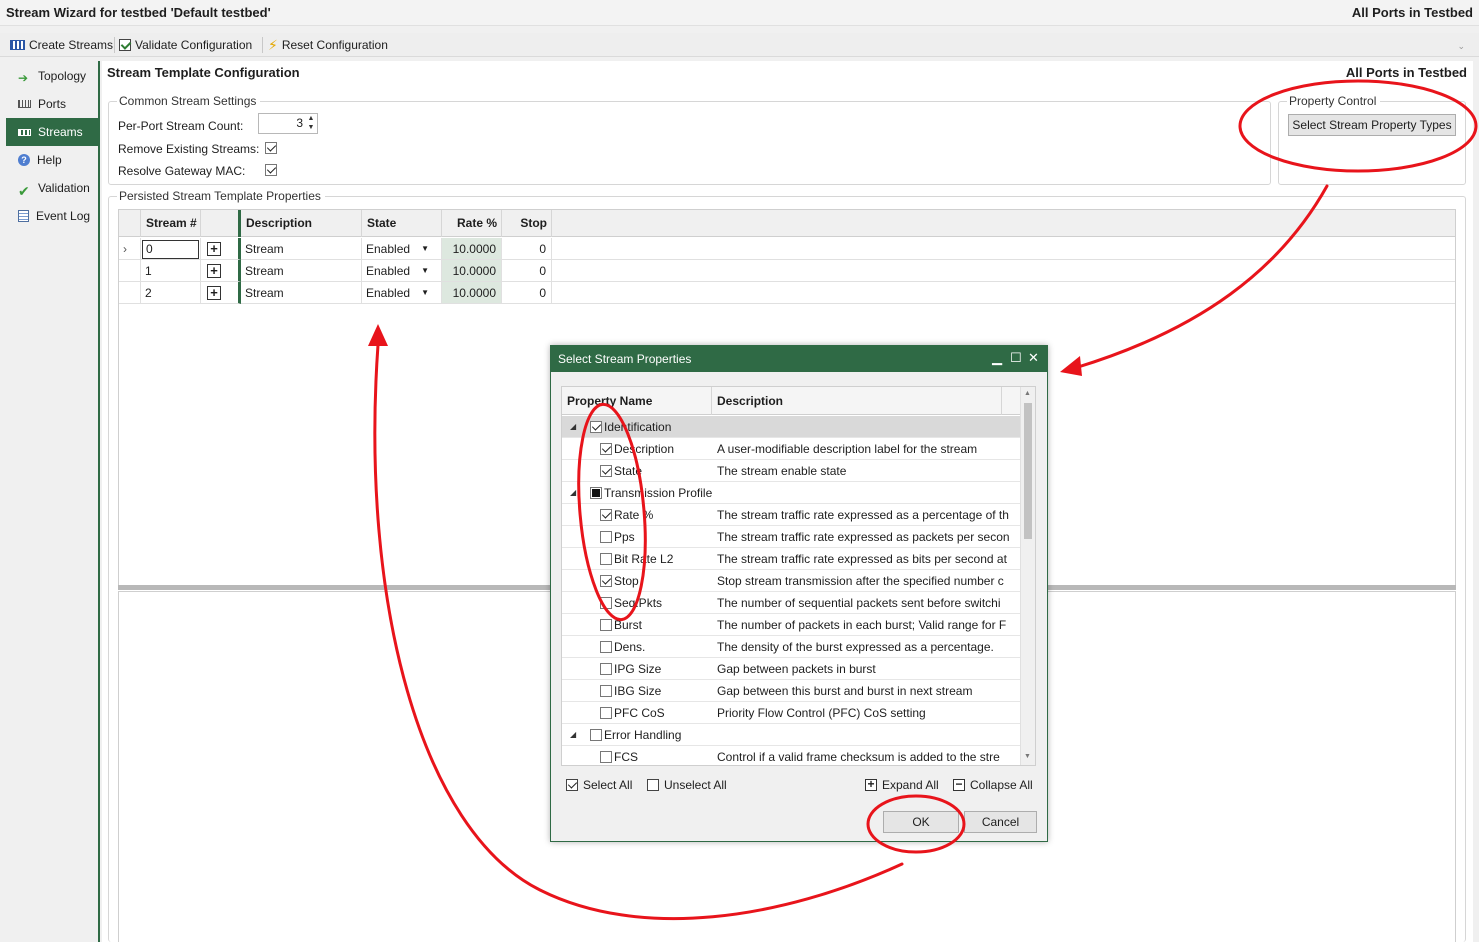  I want to click on minimize-icon: ▁, so click(997, 358).